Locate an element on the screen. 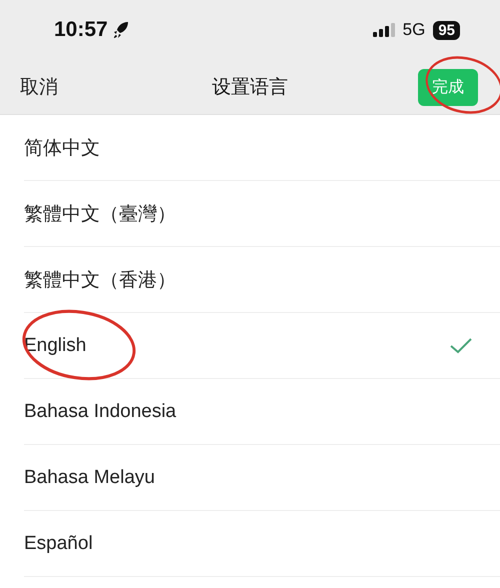 Image resolution: width=500 pixels, height=588 pixels. language-option: Bahasa Indonesia is located at coordinates (262, 412).